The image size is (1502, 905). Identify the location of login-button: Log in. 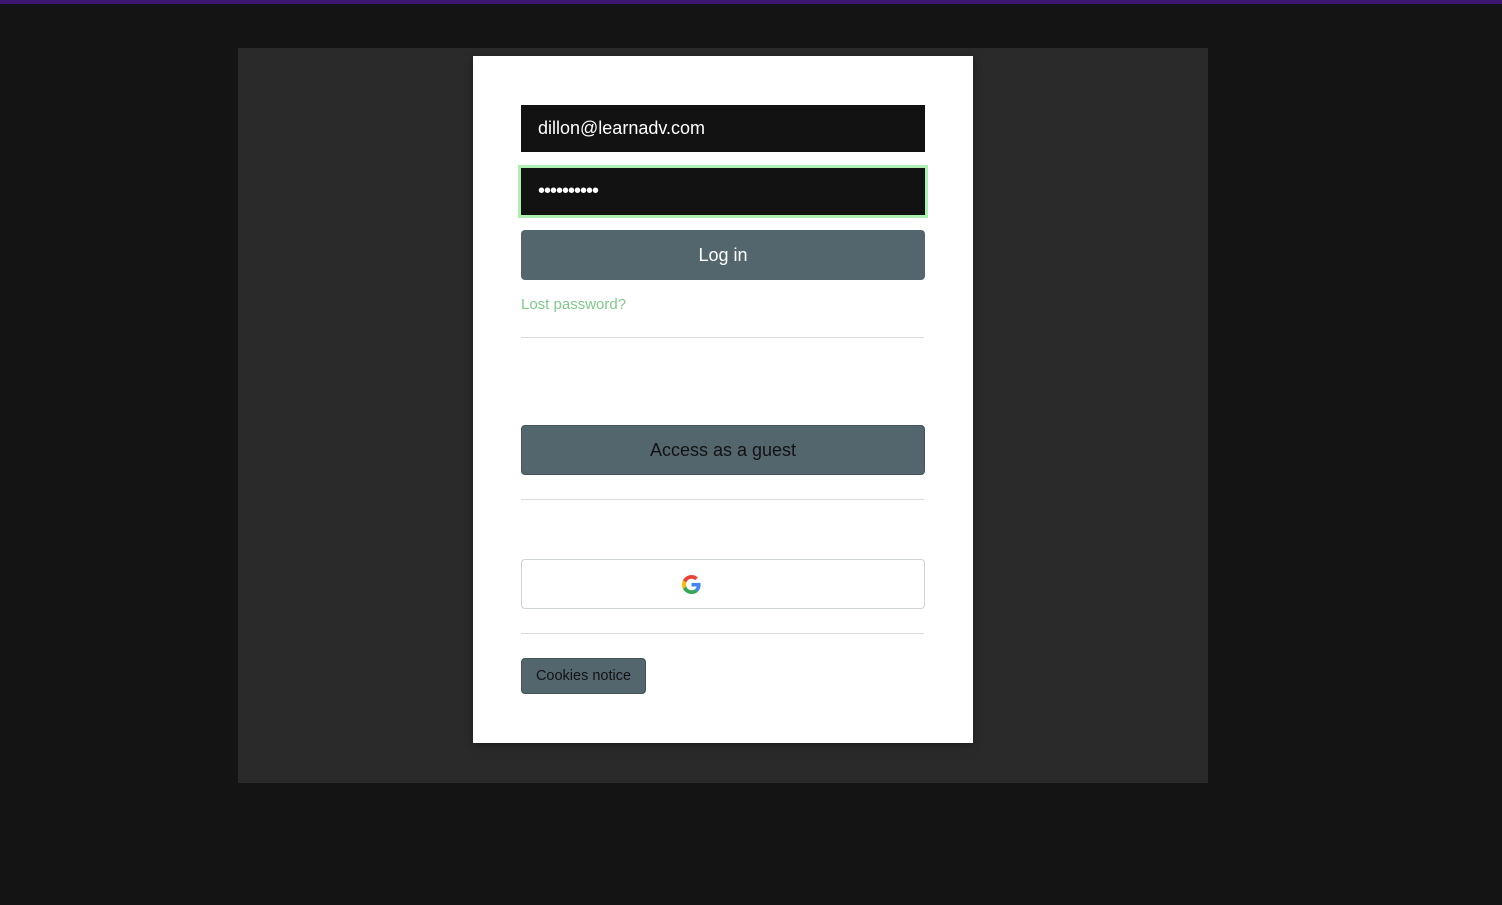
(723, 255).